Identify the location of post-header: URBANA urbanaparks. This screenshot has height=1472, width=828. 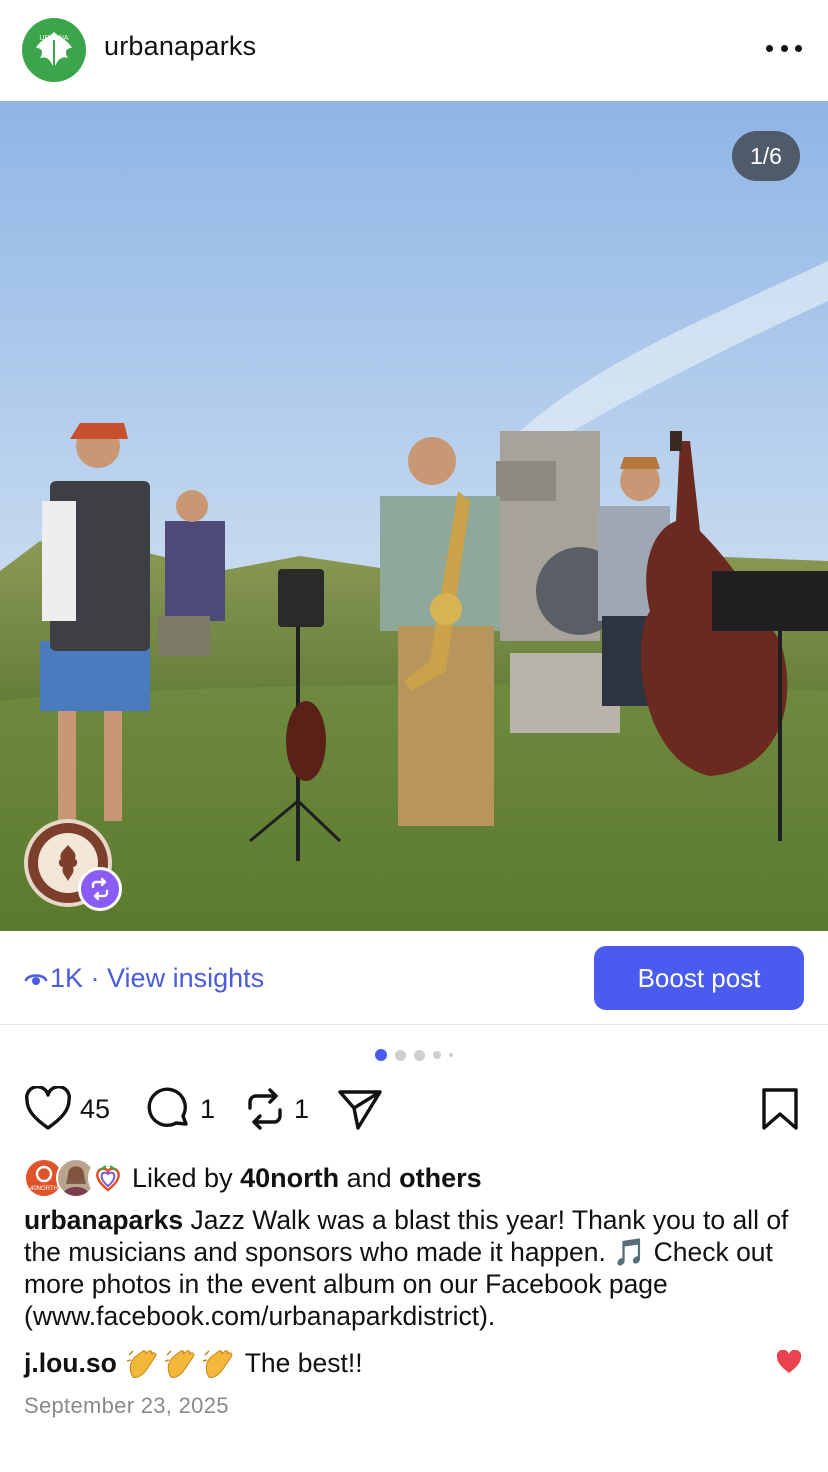
(414, 50).